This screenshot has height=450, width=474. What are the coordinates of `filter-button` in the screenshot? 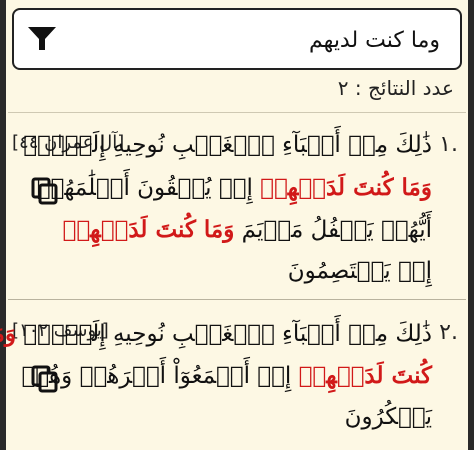 It's located at (42, 39).